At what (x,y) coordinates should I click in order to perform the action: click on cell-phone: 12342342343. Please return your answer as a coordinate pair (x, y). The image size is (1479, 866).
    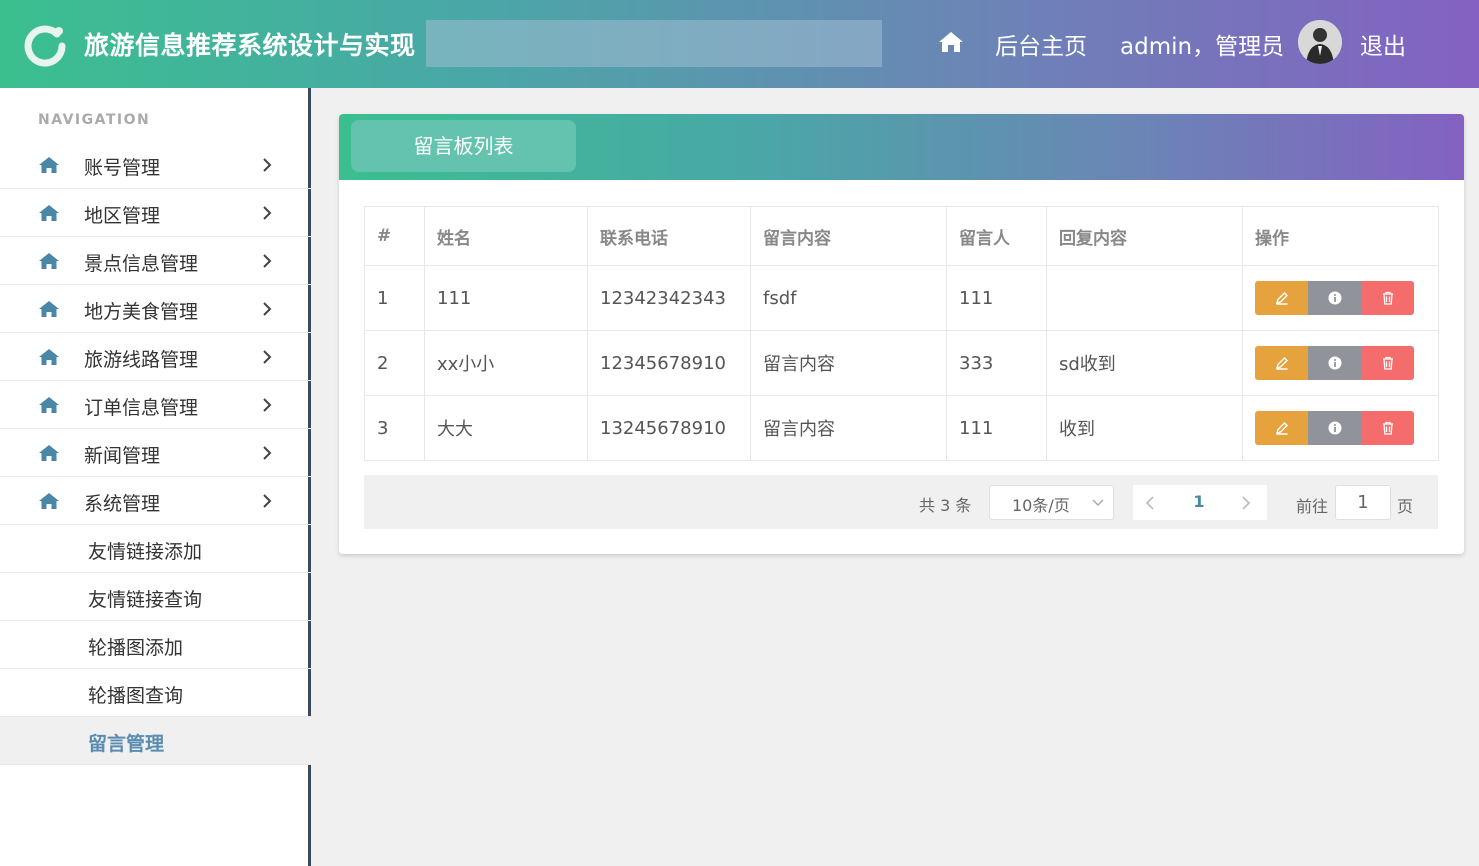
    Looking at the image, I should click on (669, 298).